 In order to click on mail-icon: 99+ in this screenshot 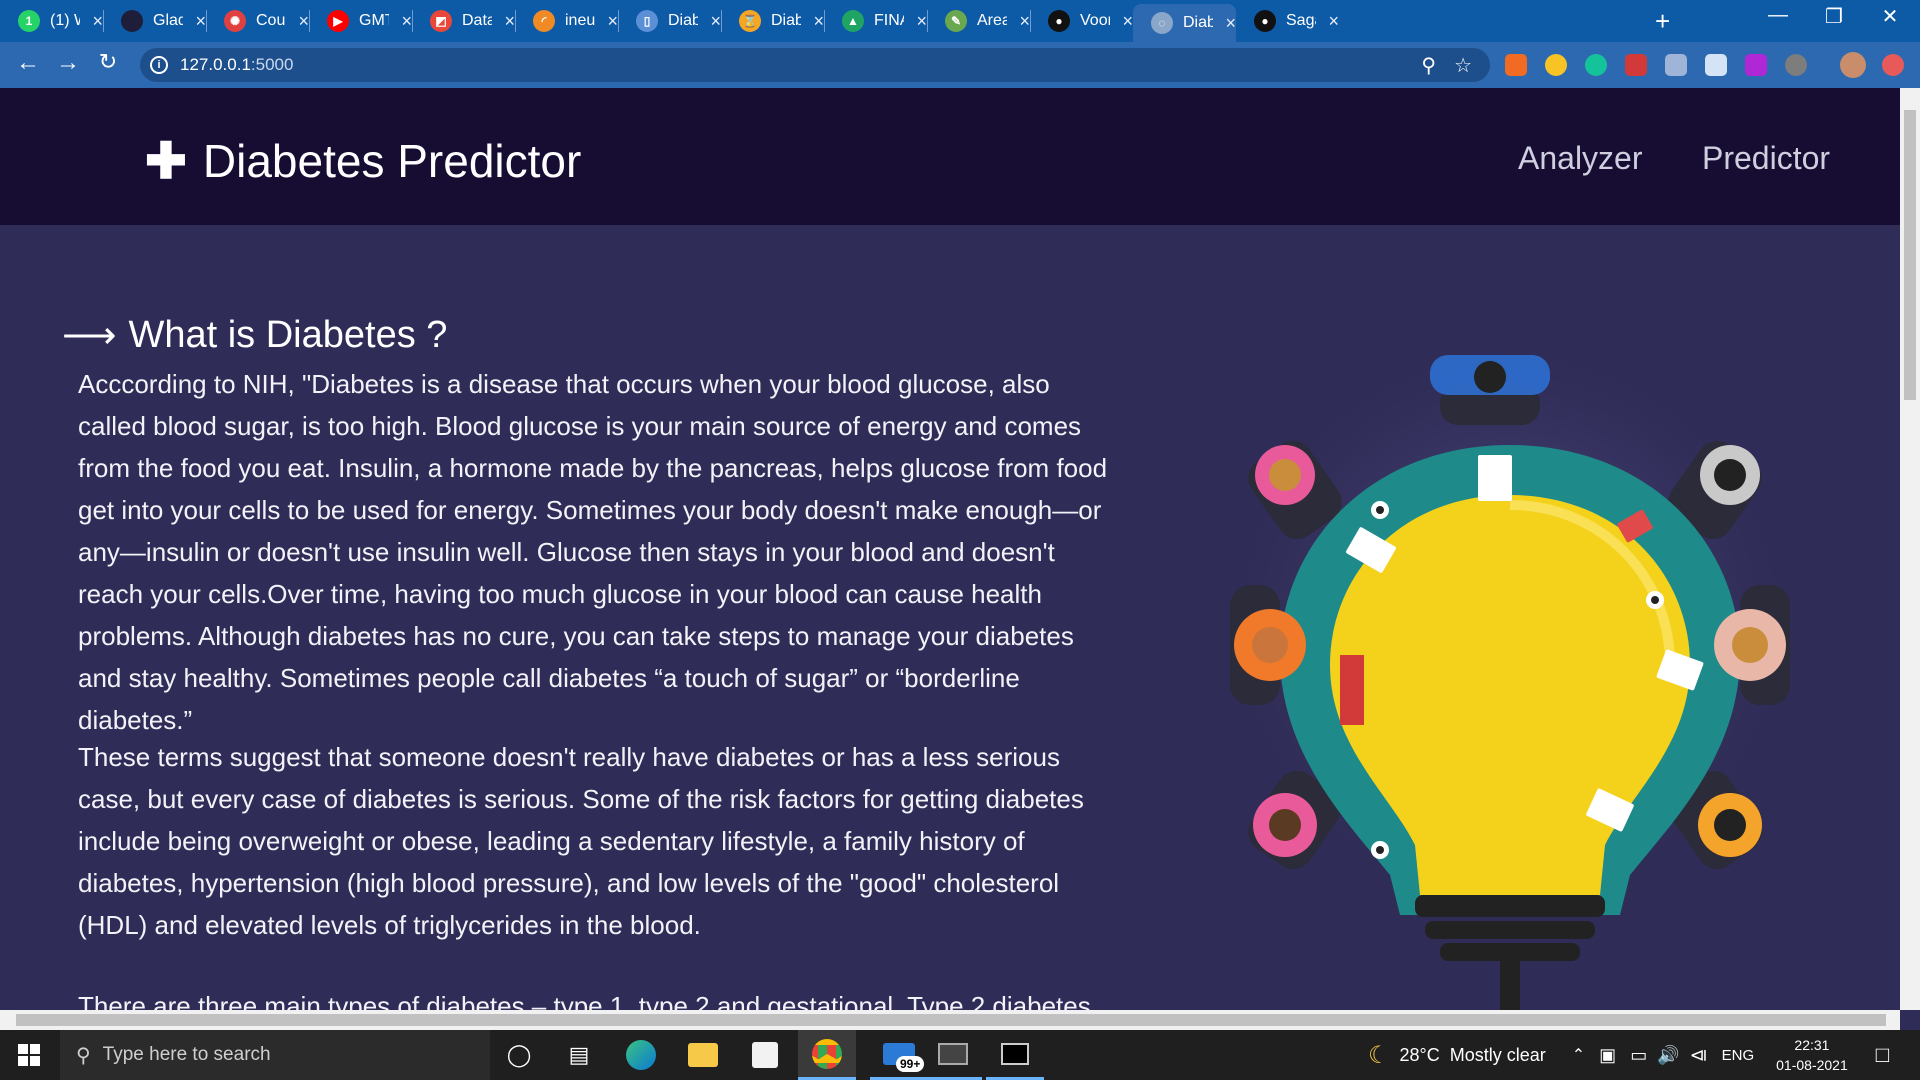, I will do `click(899, 1055)`.